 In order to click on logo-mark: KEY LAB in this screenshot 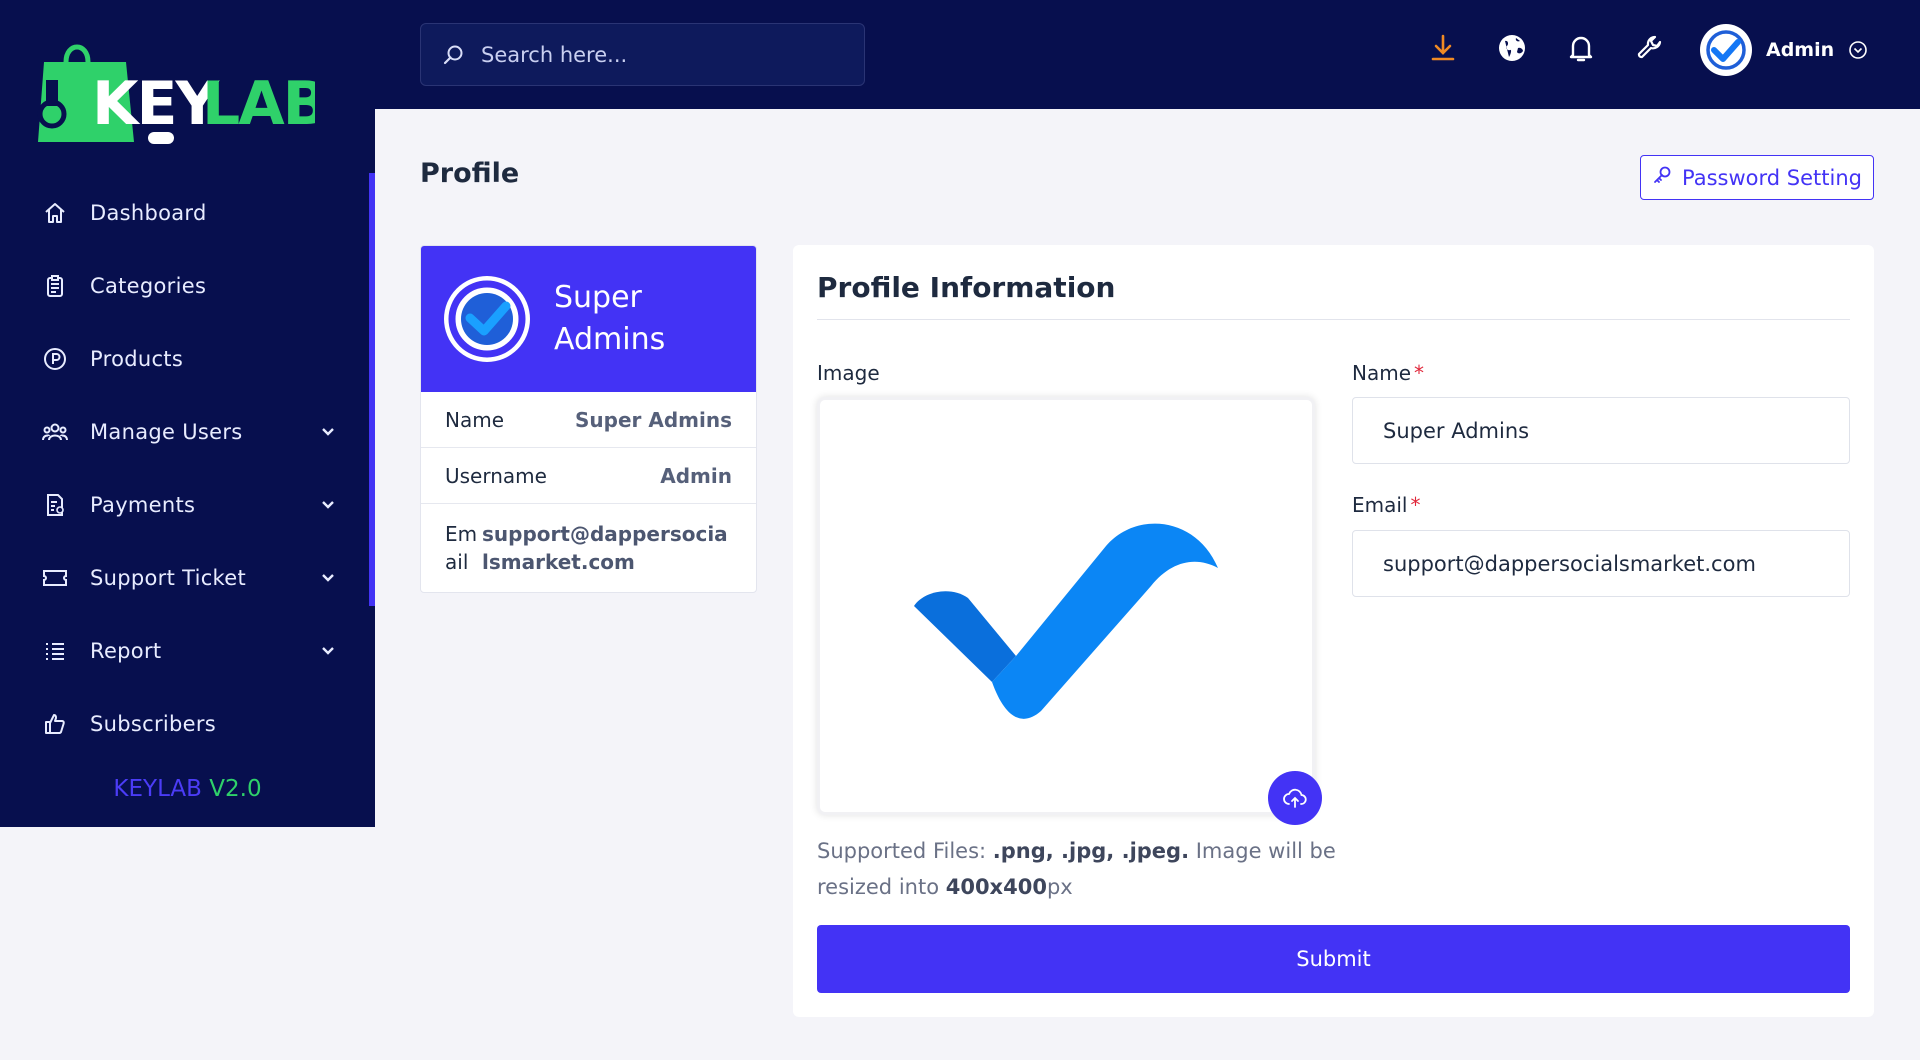, I will do `click(182, 94)`.